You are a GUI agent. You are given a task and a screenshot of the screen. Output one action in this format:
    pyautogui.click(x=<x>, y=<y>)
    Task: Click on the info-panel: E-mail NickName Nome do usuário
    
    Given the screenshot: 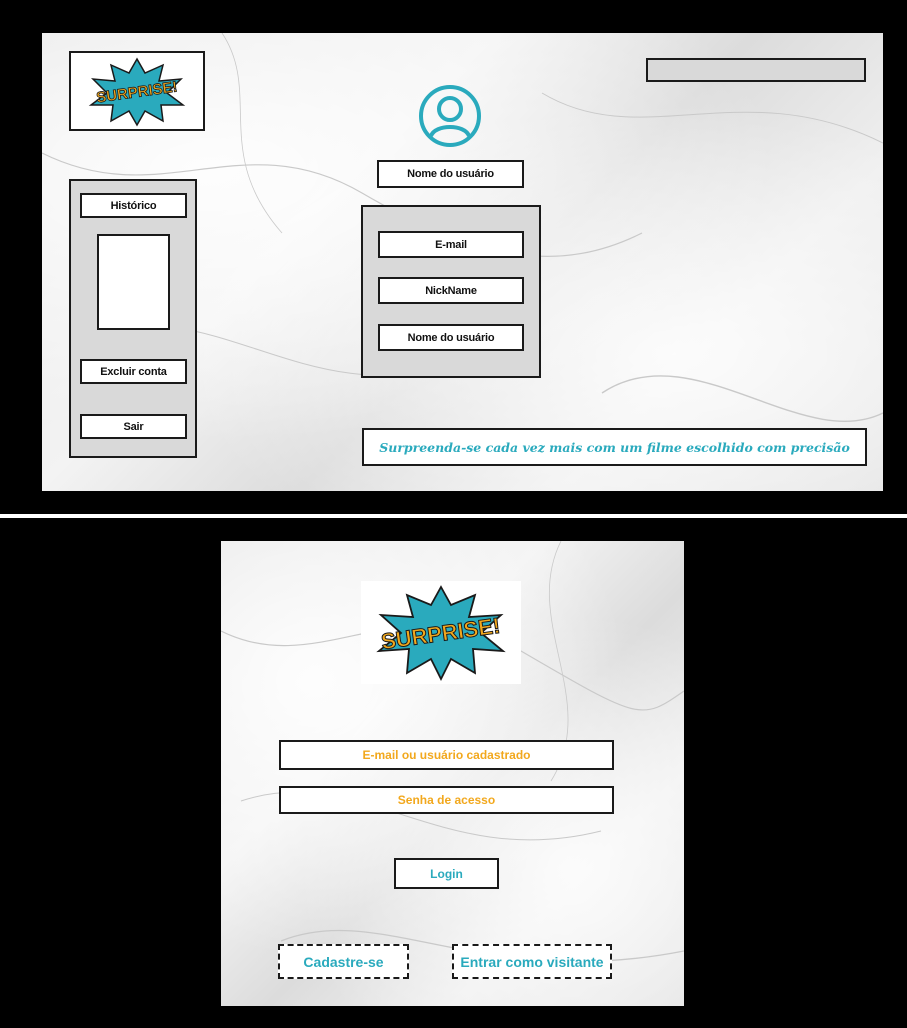 What is the action you would take?
    pyautogui.click(x=451, y=291)
    